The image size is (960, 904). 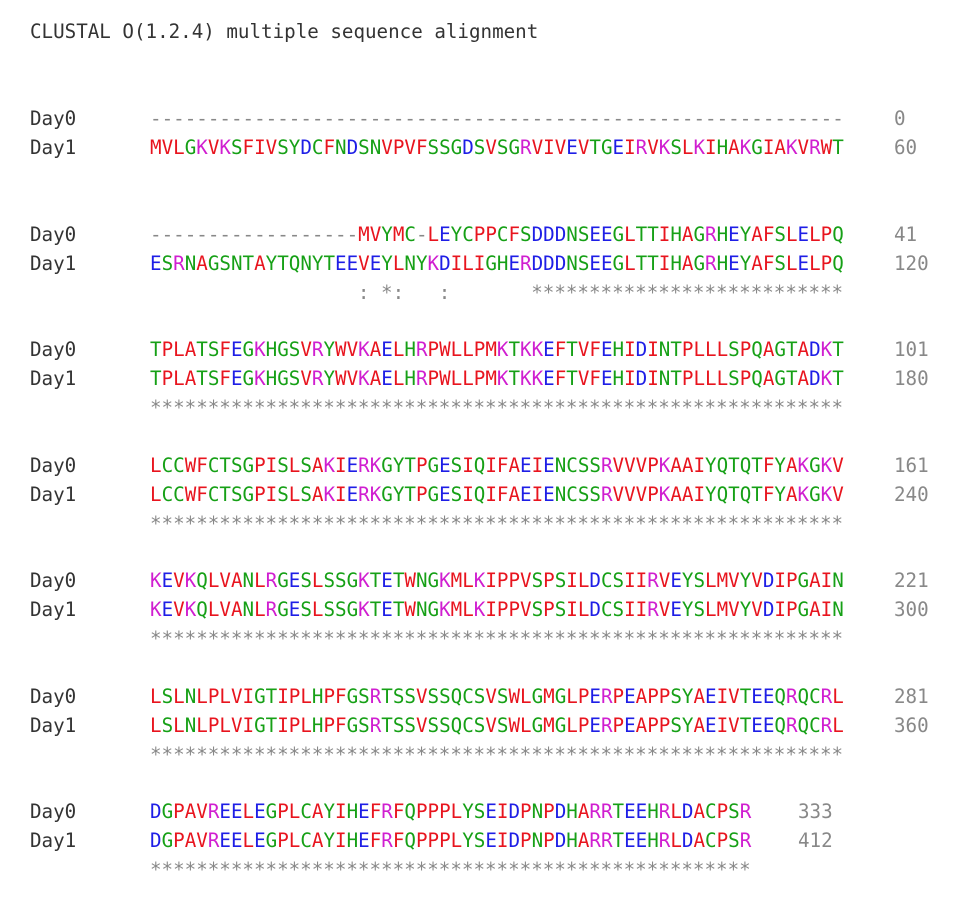 I want to click on residue-count: 101, so click(x=911, y=349).